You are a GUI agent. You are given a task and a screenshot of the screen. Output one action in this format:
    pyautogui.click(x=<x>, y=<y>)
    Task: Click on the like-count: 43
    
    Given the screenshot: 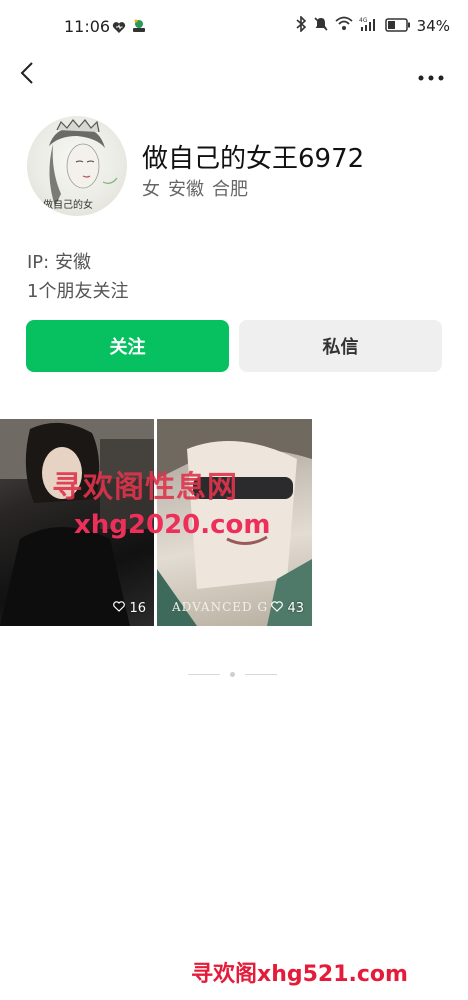 What is the action you would take?
    pyautogui.click(x=287, y=608)
    